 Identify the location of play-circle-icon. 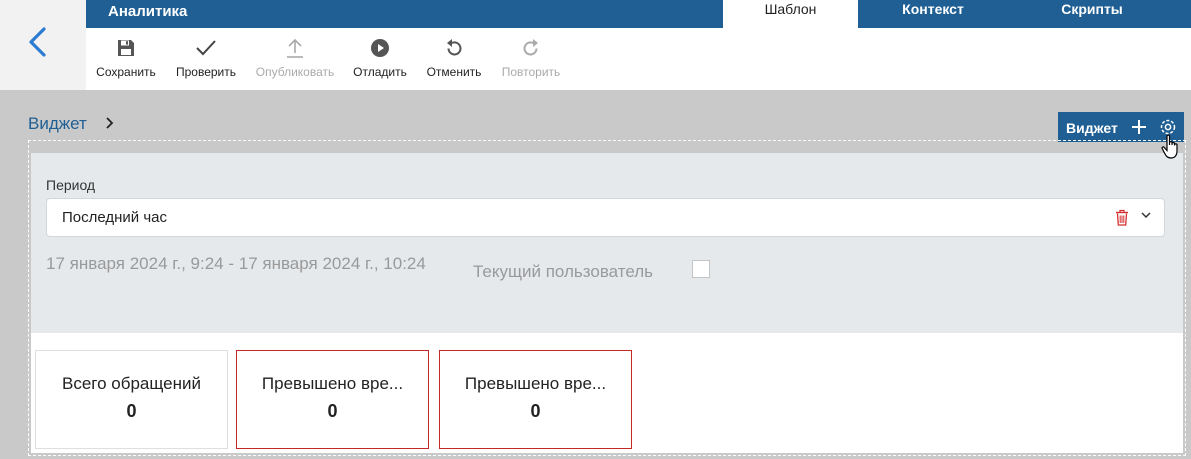
(380, 48).